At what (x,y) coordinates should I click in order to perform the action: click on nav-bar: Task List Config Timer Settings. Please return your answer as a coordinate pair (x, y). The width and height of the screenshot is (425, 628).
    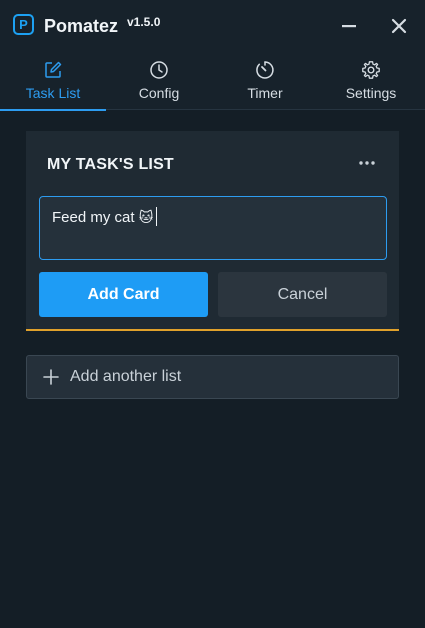
    Looking at the image, I should click on (212, 81).